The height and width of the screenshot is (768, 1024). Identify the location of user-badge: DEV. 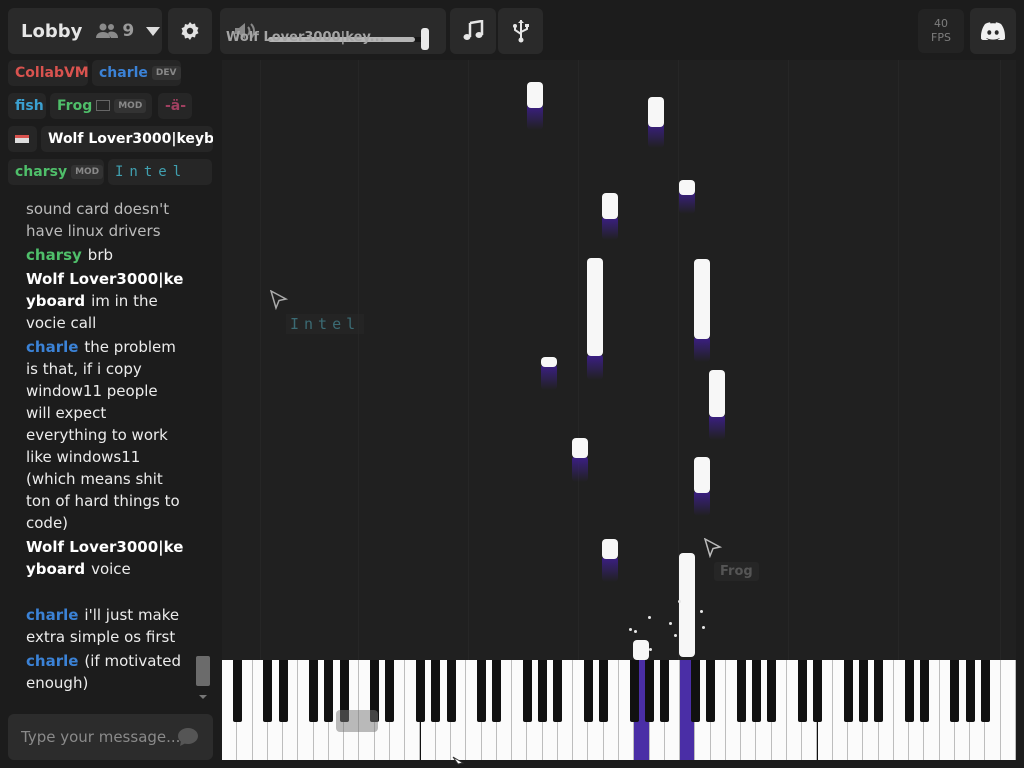
(166, 73).